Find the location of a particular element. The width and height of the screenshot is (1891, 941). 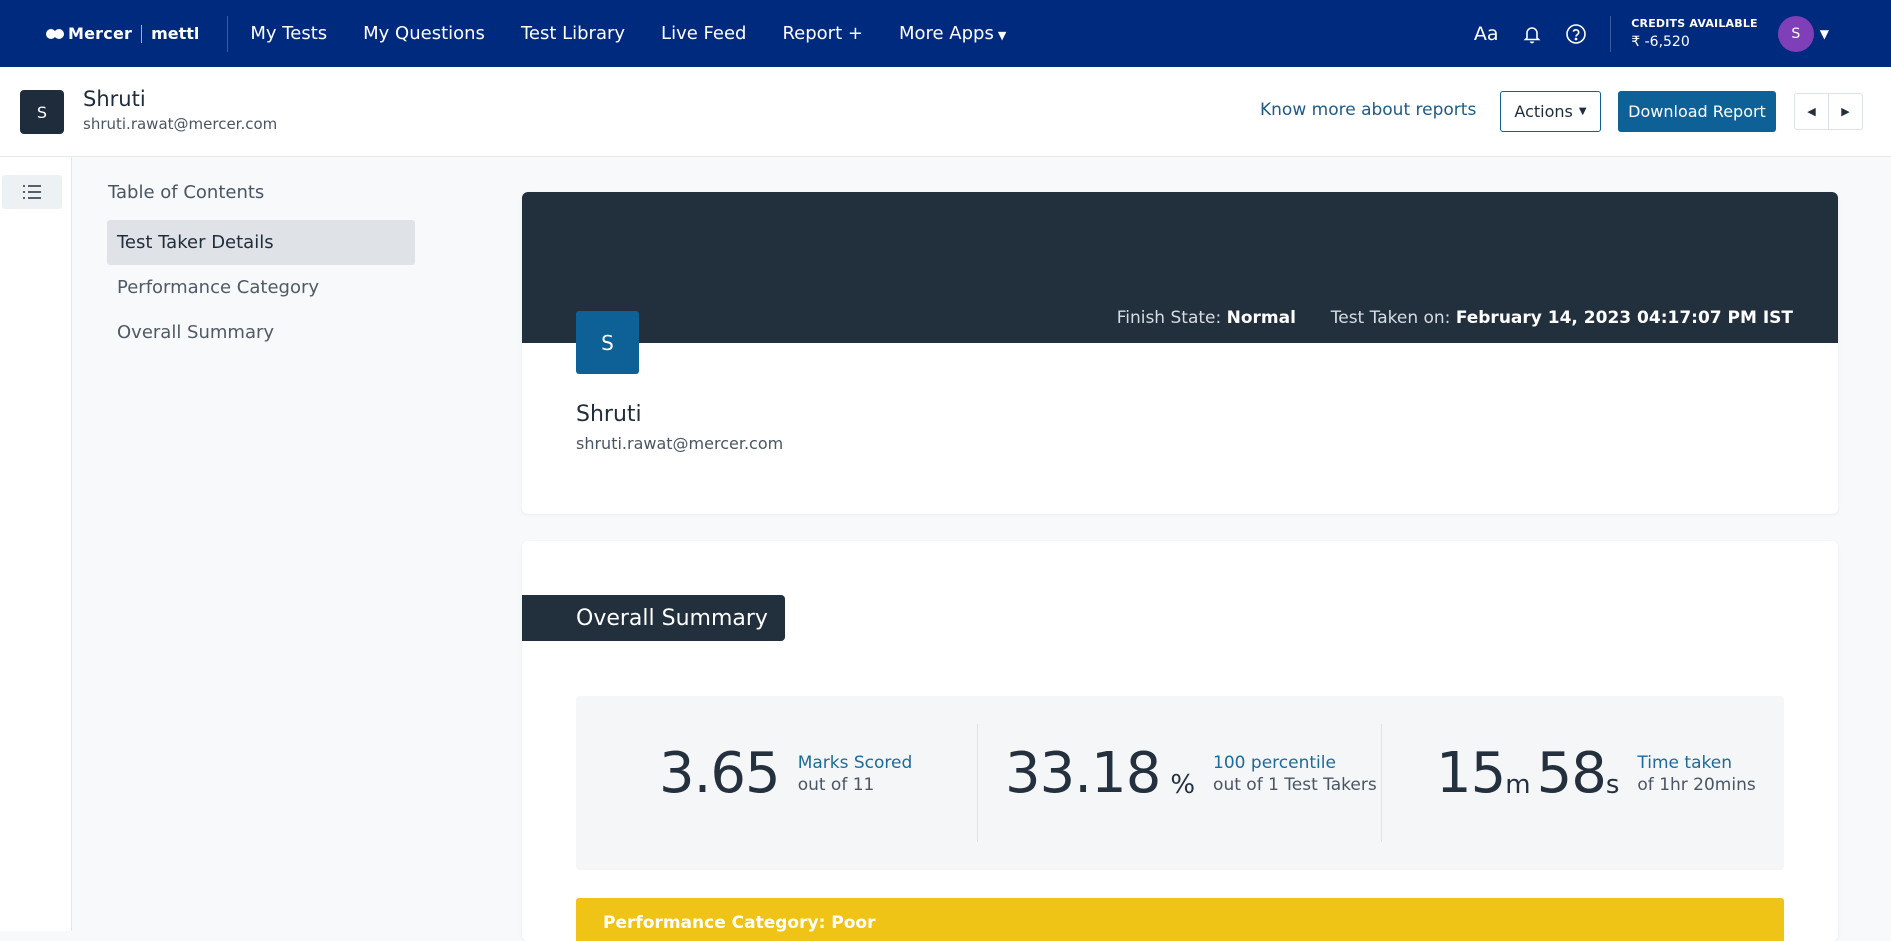

toc-toggle-button is located at coordinates (32, 192).